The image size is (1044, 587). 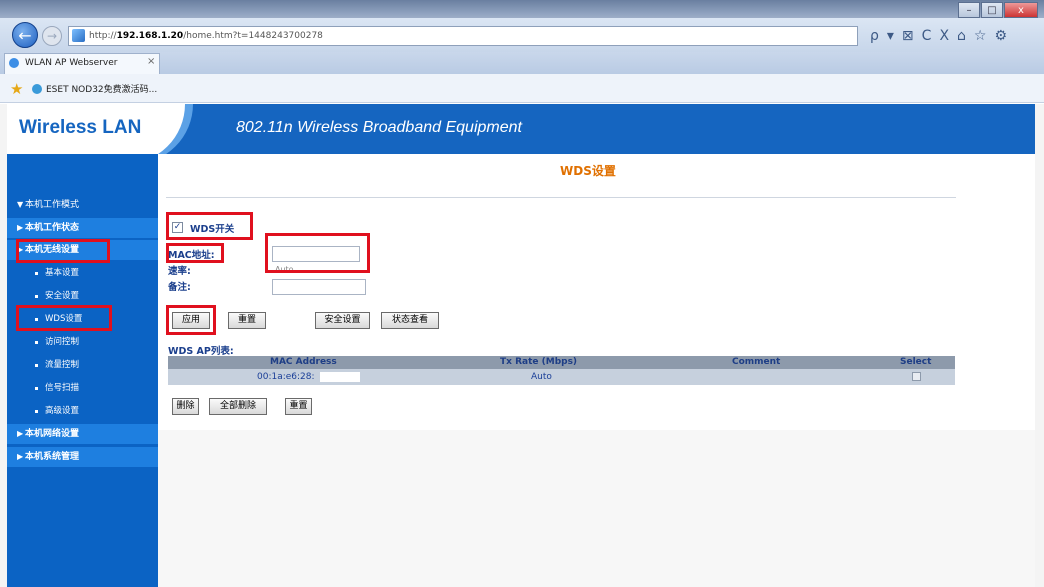 What do you see at coordinates (52, 457) in the screenshot?
I see `sidebar-item-label: 本机系统管理` at bounding box center [52, 457].